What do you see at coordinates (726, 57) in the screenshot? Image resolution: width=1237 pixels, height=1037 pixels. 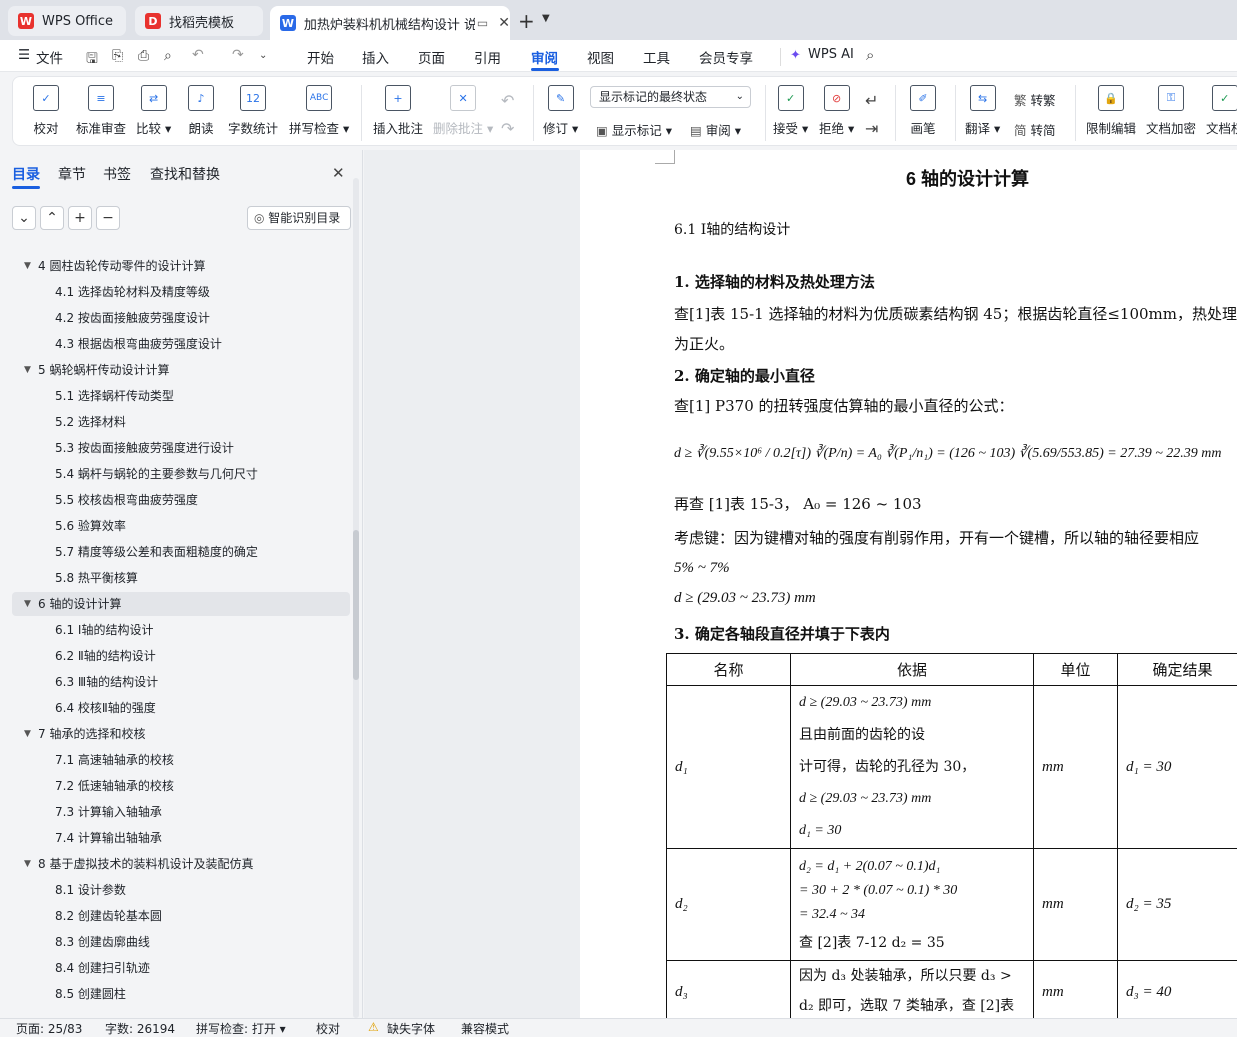 I see `menu-member: 会员专享` at bounding box center [726, 57].